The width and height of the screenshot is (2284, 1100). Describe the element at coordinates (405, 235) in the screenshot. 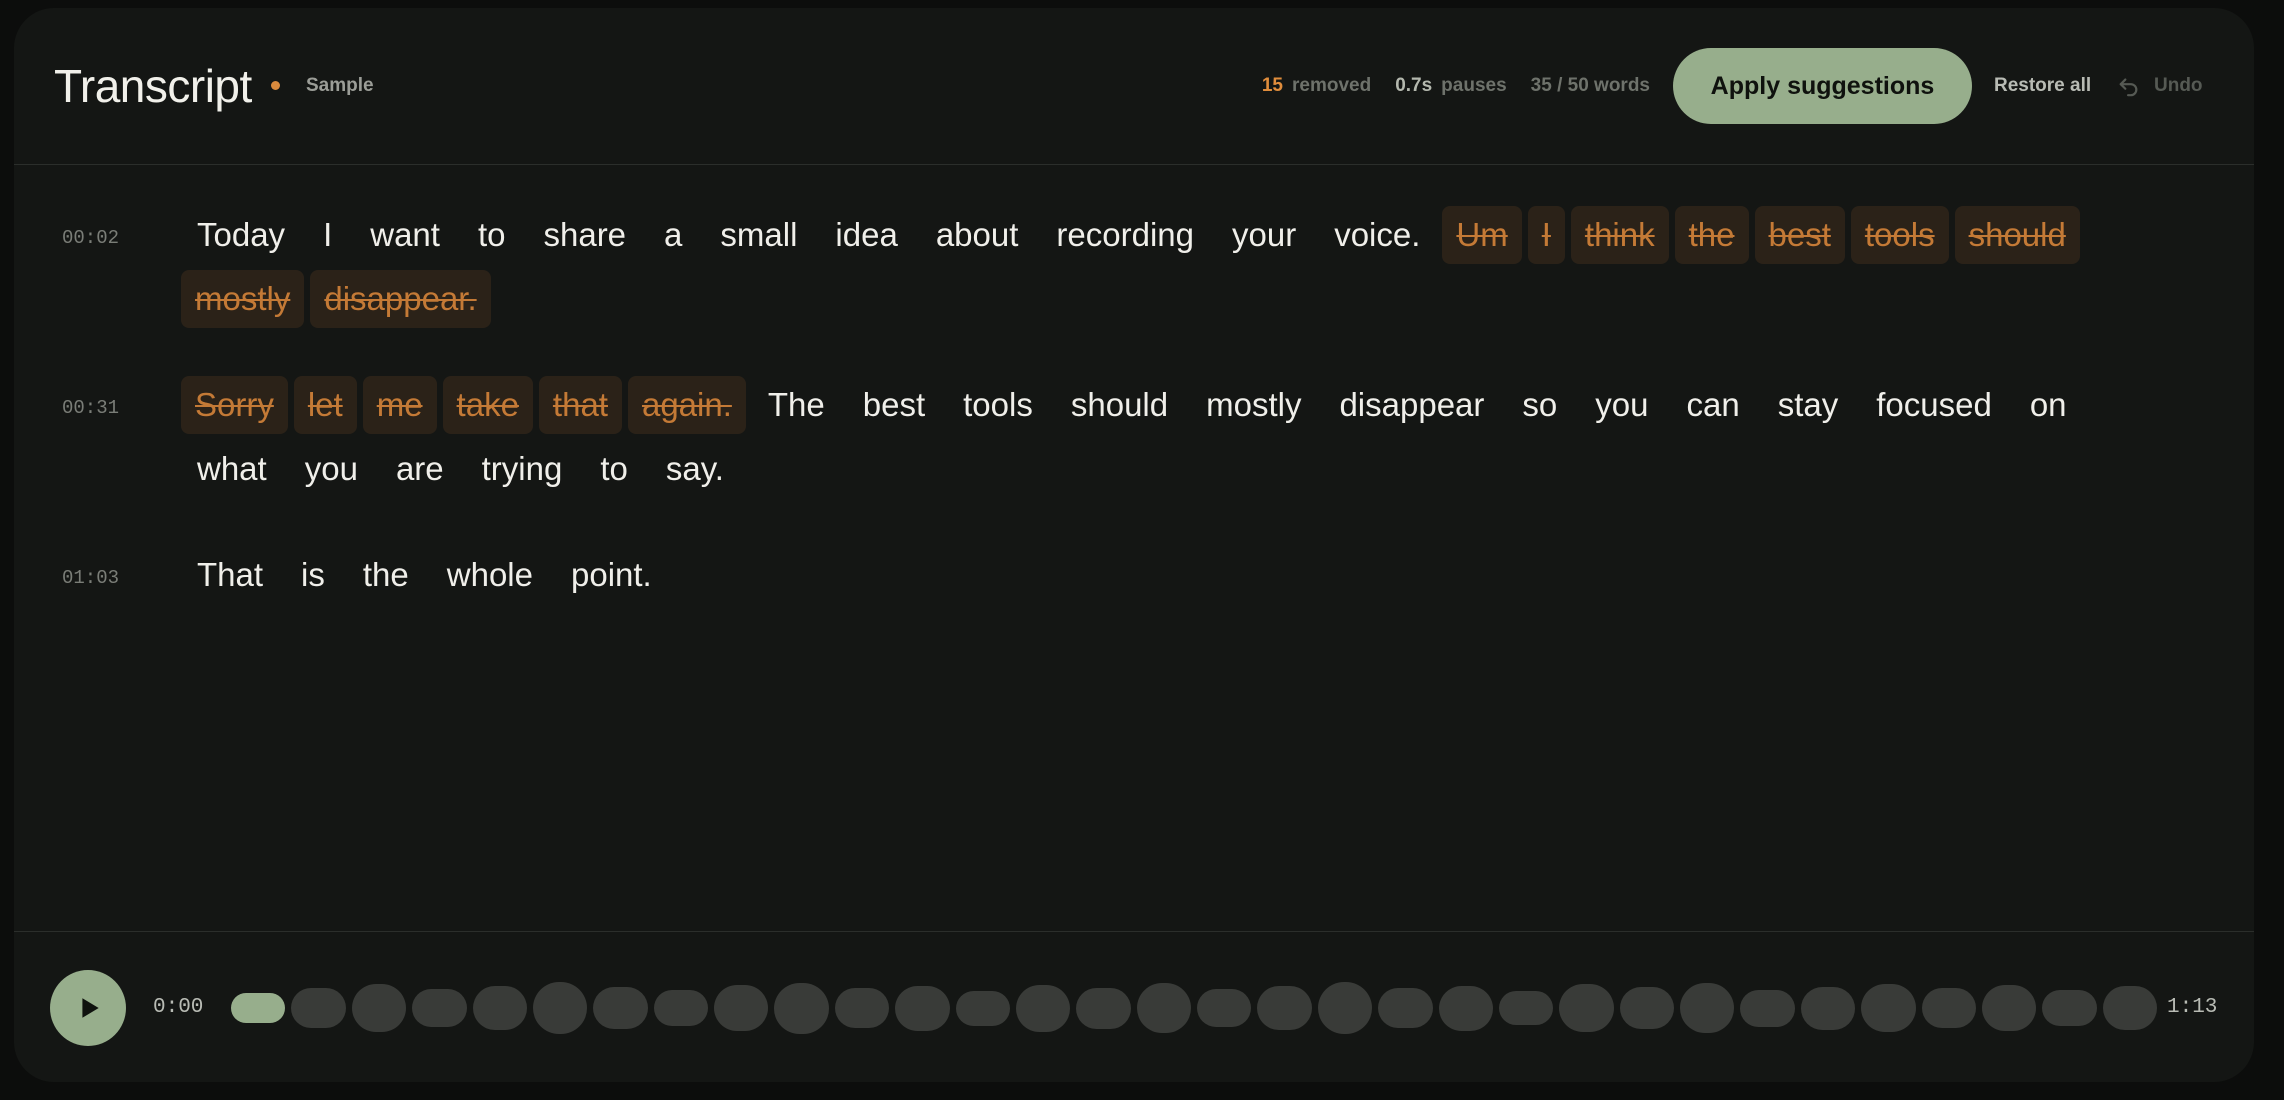

I see `word: want` at that location.